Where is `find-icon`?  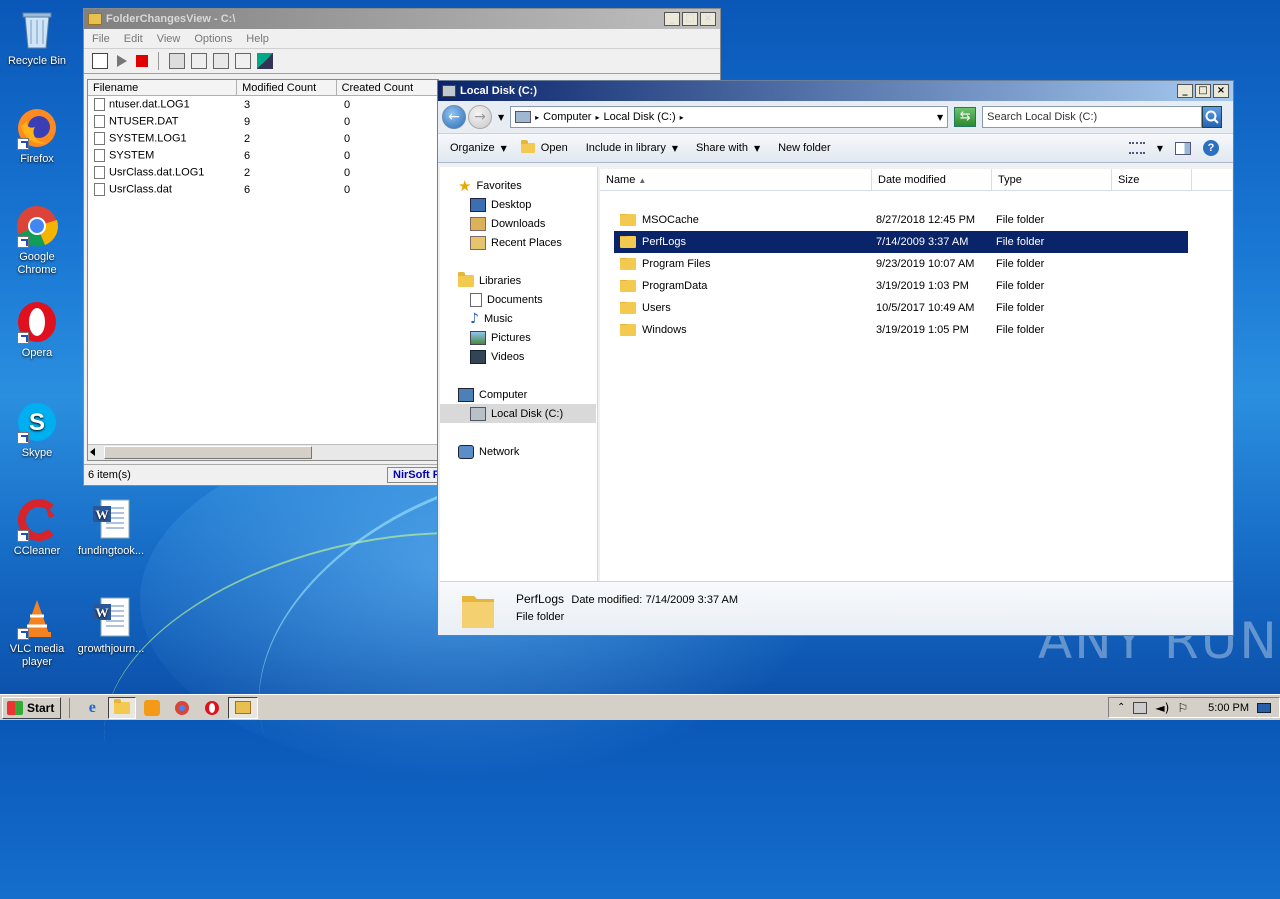 find-icon is located at coordinates (243, 61).